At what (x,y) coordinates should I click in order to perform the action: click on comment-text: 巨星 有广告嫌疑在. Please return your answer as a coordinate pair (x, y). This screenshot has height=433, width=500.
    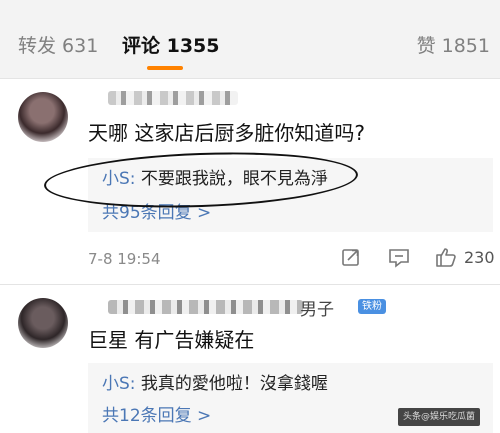
    Looking at the image, I should click on (171, 340).